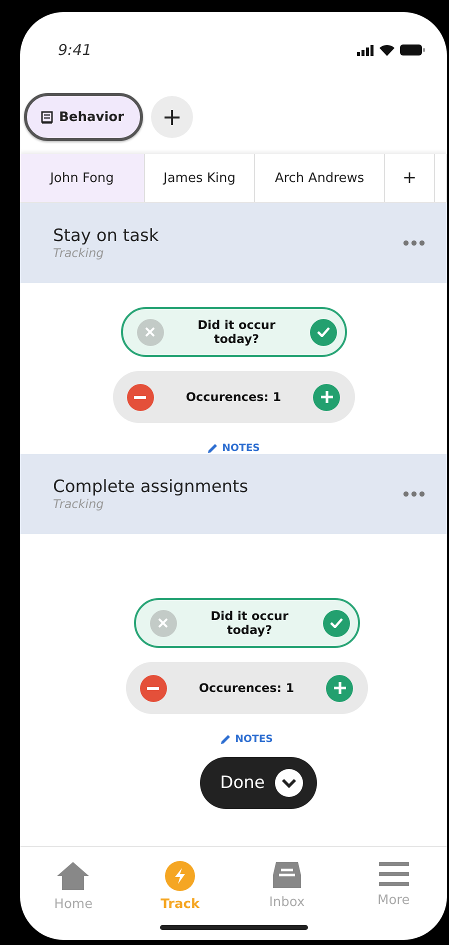  I want to click on status-time: 9:41, so click(75, 50).